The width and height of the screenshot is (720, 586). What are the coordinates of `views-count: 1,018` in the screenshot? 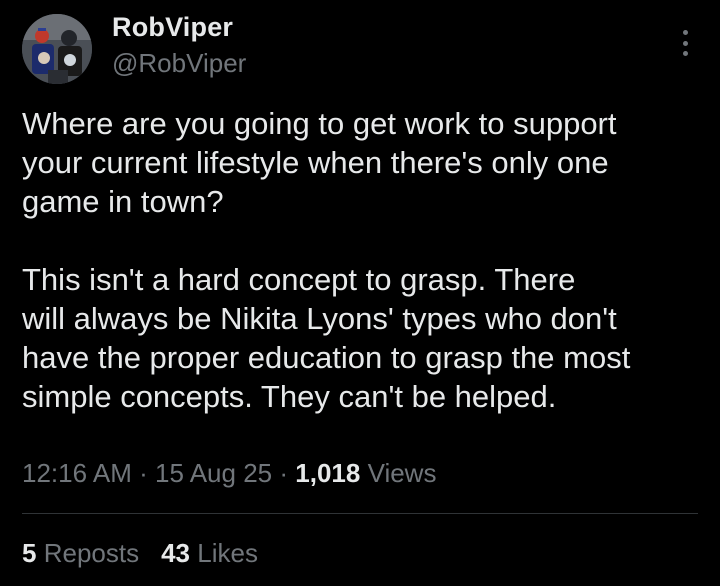 It's located at (328, 473).